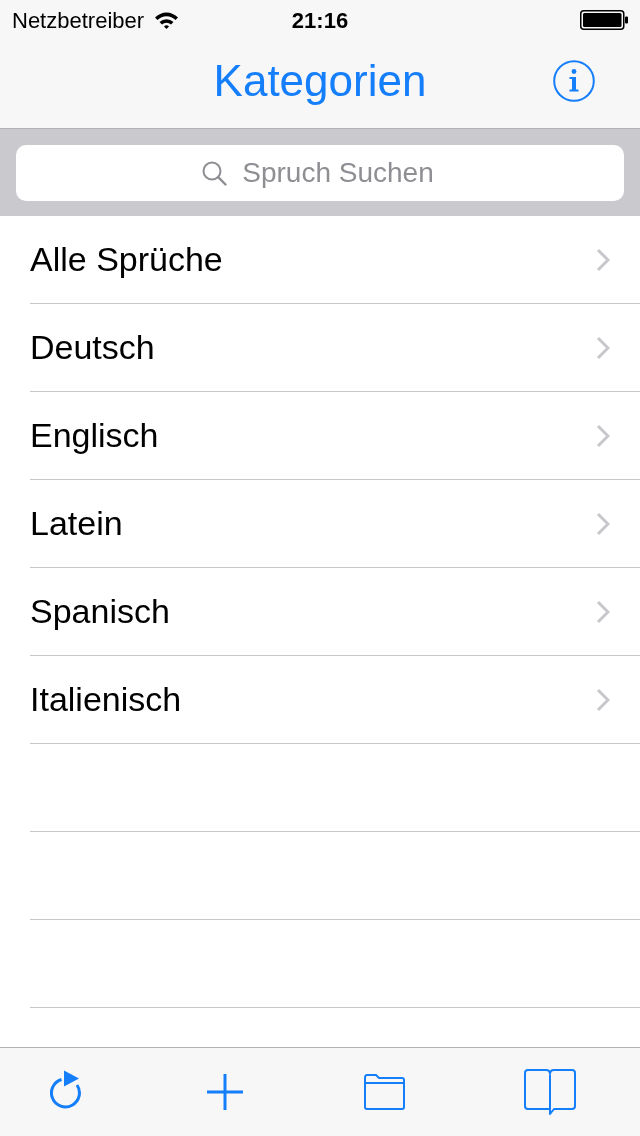 The width and height of the screenshot is (640, 1136). Describe the element at coordinates (100, 611) in the screenshot. I see `category-label: Spanisch` at that location.